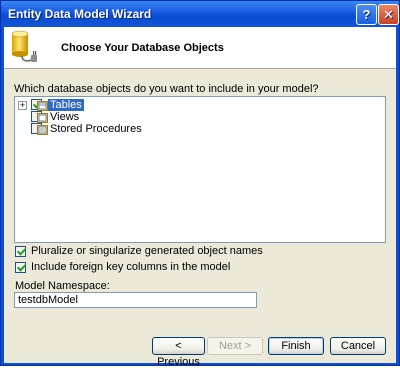 The height and width of the screenshot is (370, 400). Describe the element at coordinates (296, 346) in the screenshot. I see `finish-button: Finish` at that location.